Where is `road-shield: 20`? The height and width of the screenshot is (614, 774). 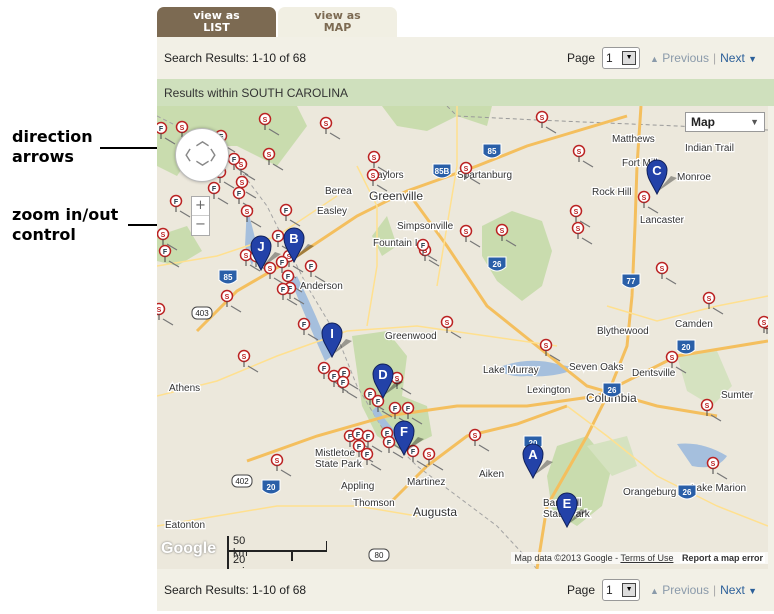
road-shield: 20 is located at coordinates (686, 347).